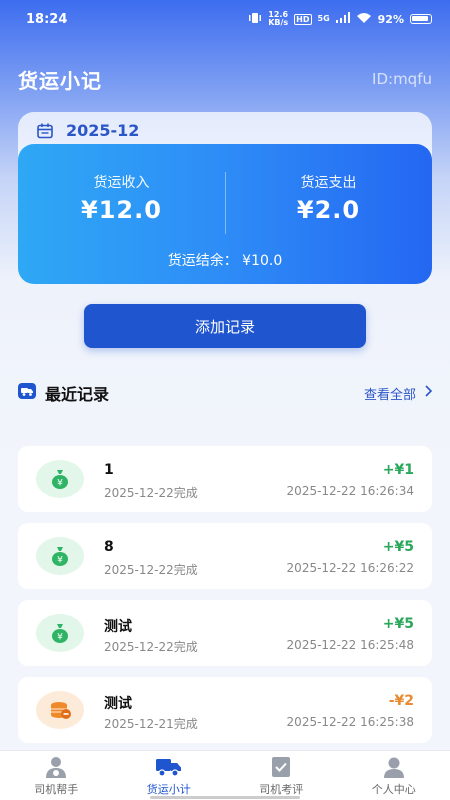 The image size is (450, 800). What do you see at coordinates (303, 19) in the screenshot?
I see `hd-badge: HD` at bounding box center [303, 19].